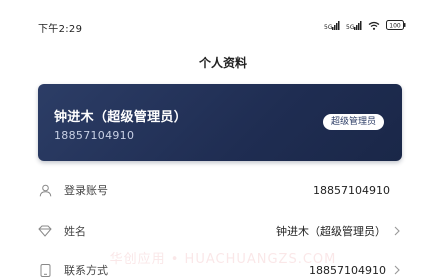 The width and height of the screenshot is (446, 279). What do you see at coordinates (220, 231) in the screenshot?
I see `name-row: 姓名 钟进木（超级管理员）` at bounding box center [220, 231].